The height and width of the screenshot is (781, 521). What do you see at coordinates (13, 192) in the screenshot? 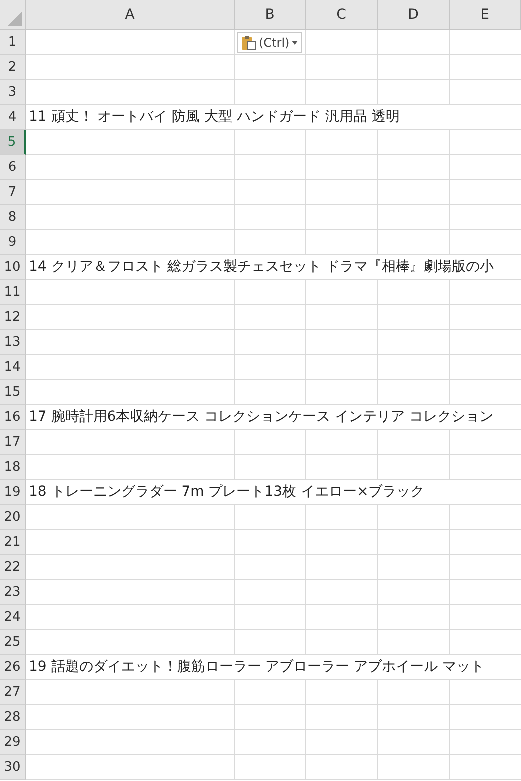
I see `row-header: 7` at bounding box center [13, 192].